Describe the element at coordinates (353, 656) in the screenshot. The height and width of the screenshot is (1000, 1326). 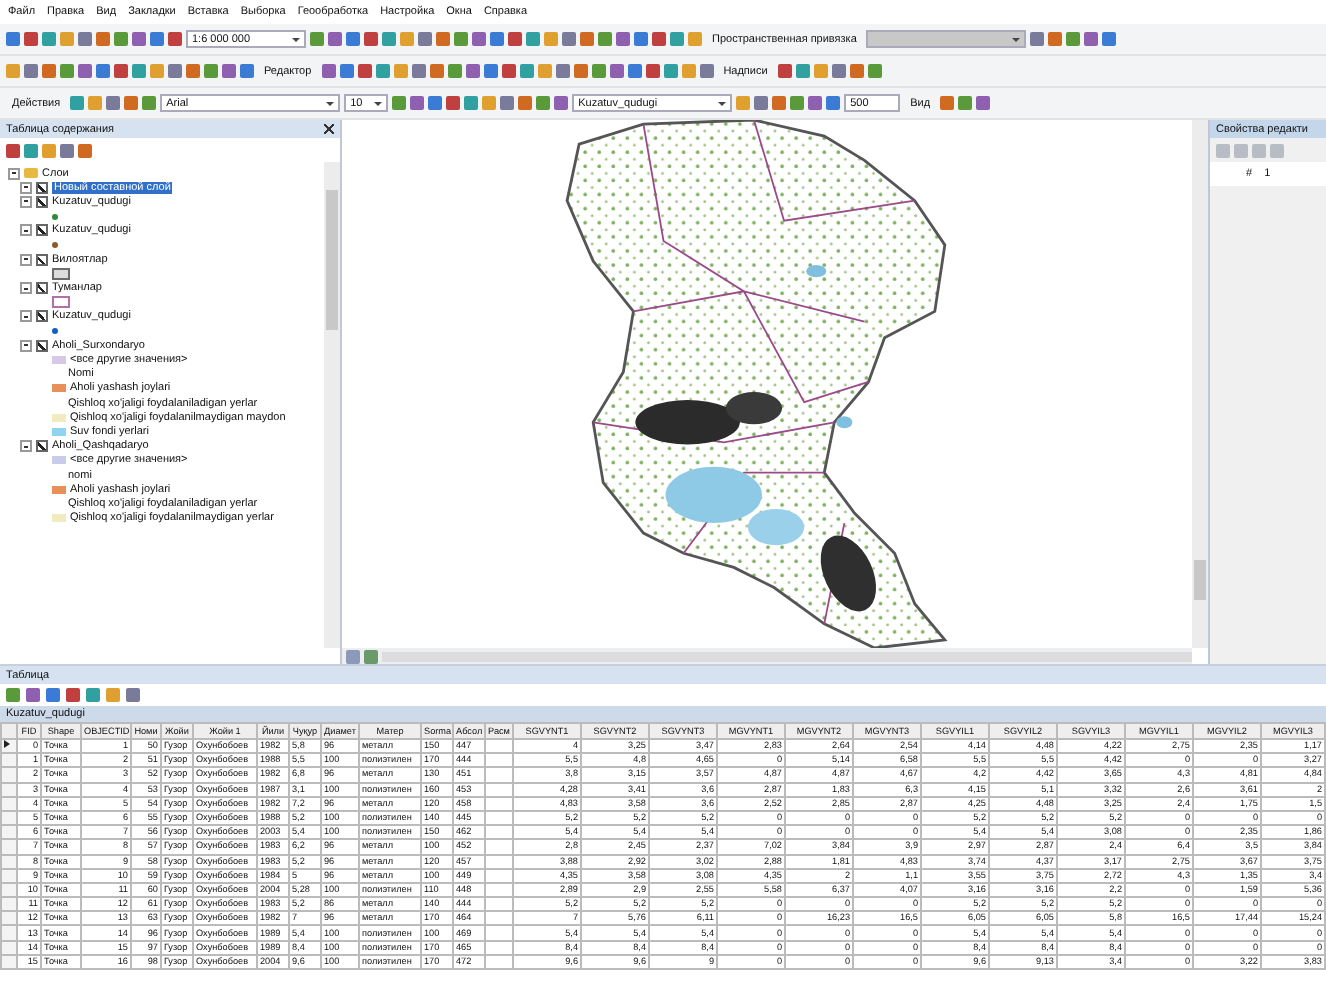
I see `layout-view-icon` at that location.